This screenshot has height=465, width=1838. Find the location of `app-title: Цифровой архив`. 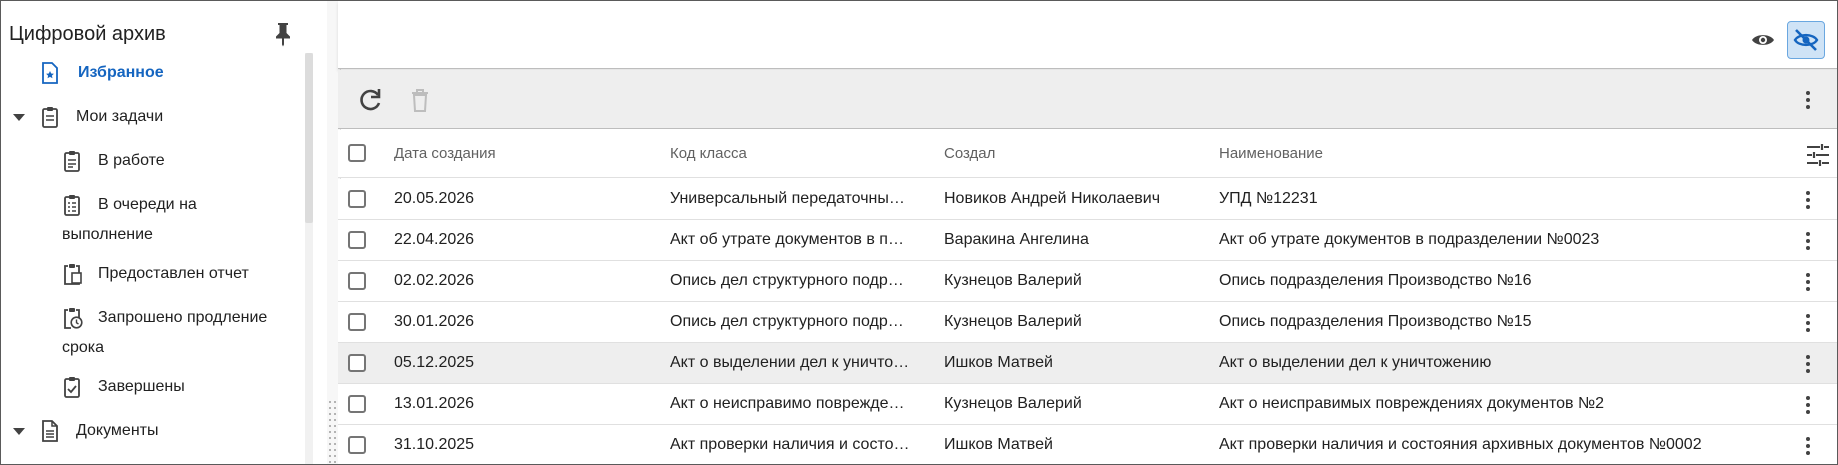

app-title: Цифровой архив is located at coordinates (87, 34).